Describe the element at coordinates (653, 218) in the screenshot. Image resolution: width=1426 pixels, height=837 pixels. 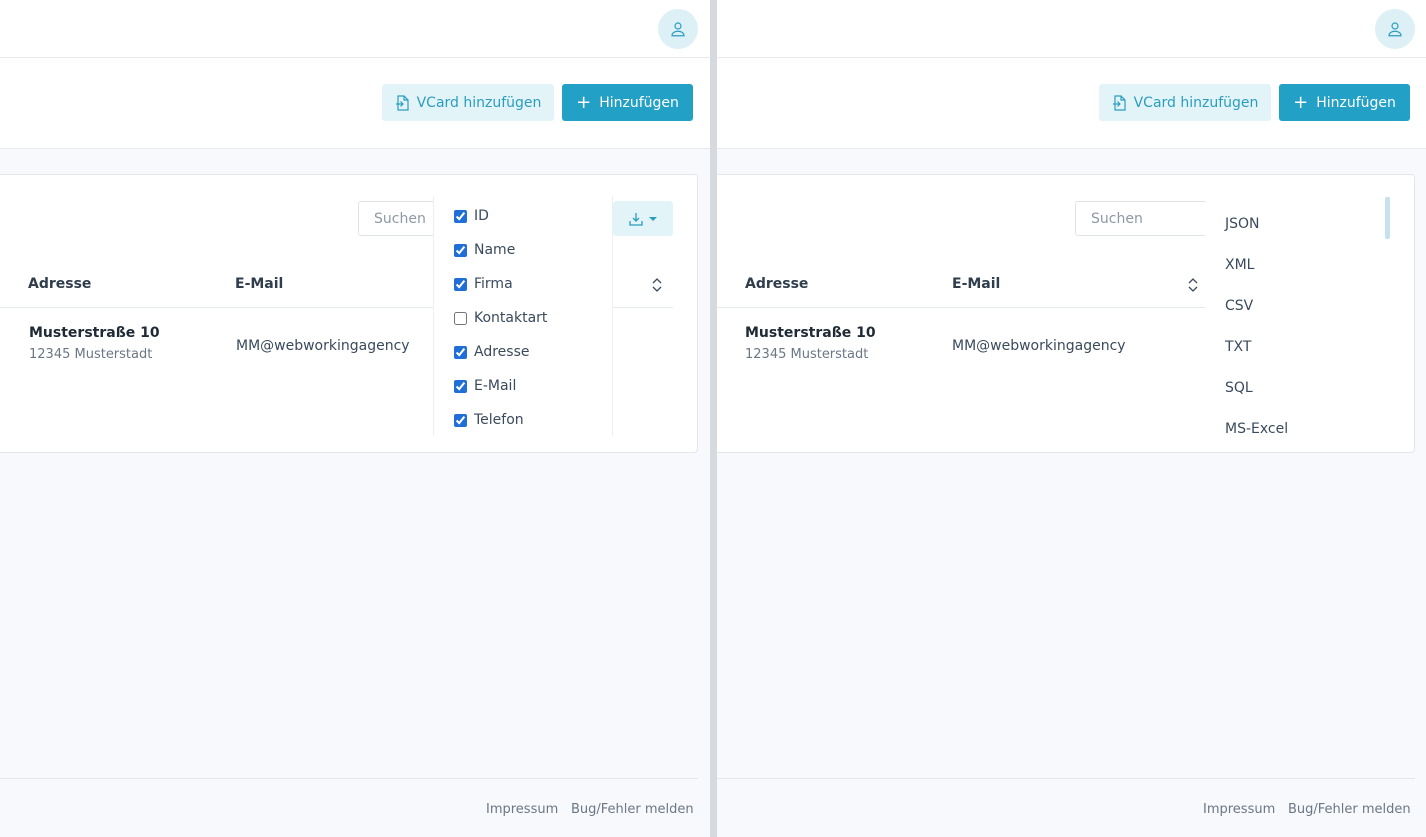
I see `chevron-down-icon` at that location.